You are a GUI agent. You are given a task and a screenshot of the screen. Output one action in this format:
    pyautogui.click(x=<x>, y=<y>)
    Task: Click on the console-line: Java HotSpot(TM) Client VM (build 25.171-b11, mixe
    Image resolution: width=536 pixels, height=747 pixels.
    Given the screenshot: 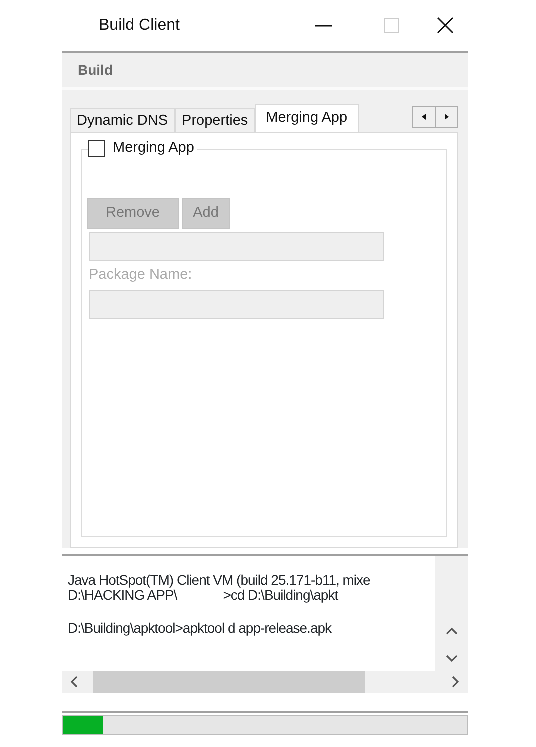 What is the action you would take?
    pyautogui.click(x=219, y=580)
    